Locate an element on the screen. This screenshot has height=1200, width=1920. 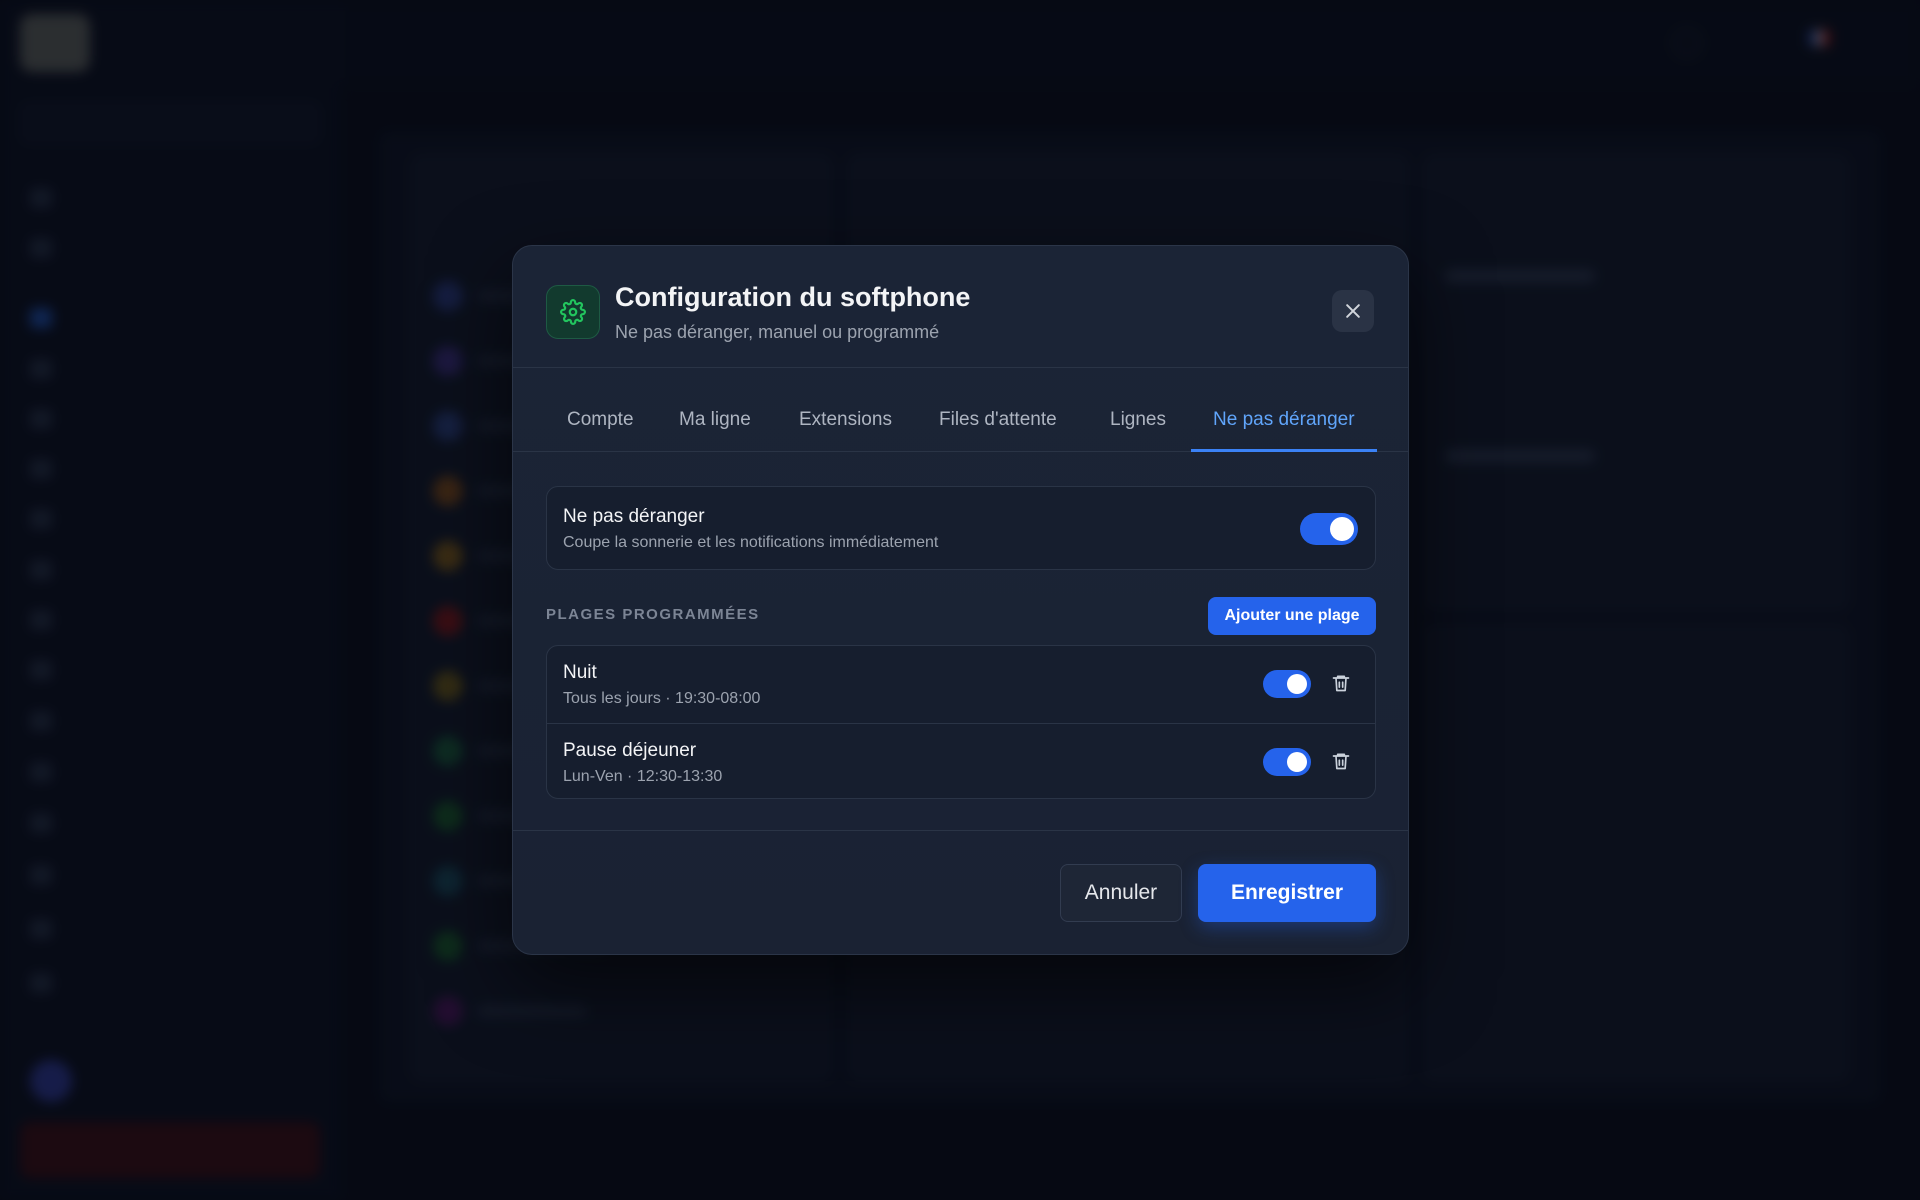
dialog-footer: Annuler Enregistrer is located at coordinates (960, 892).